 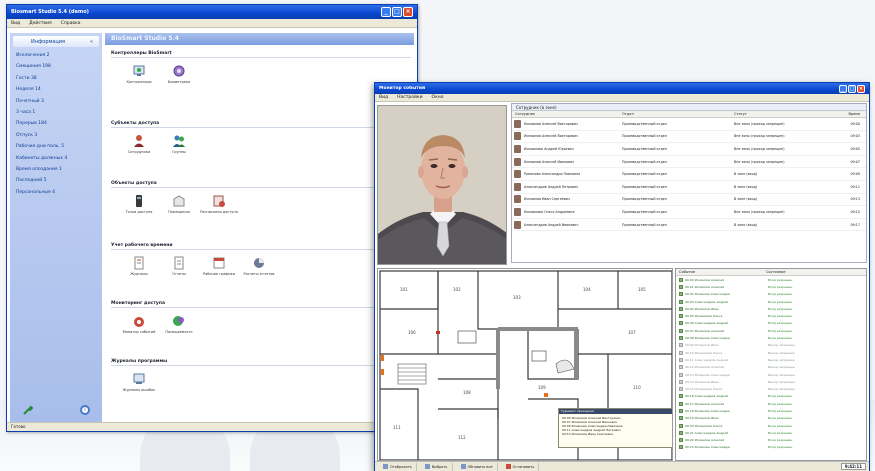 What do you see at coordinates (587, 289) in the screenshot?
I see `svg-text: 104` at bounding box center [587, 289].